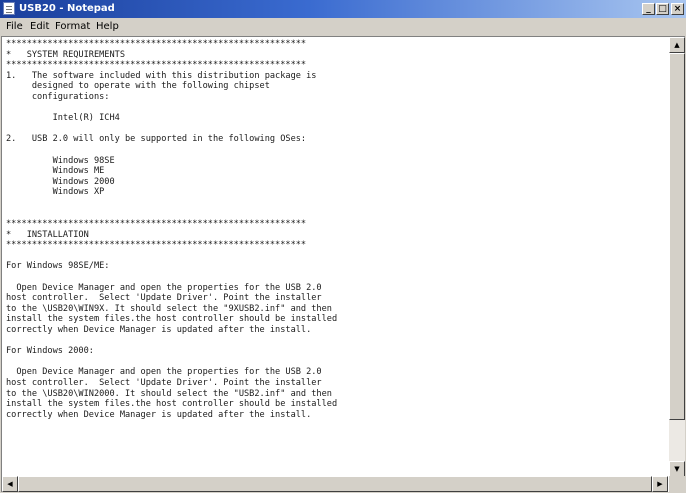 The image size is (686, 493). Describe the element at coordinates (10, 484) in the screenshot. I see `scroll-left-button: ◀` at that location.